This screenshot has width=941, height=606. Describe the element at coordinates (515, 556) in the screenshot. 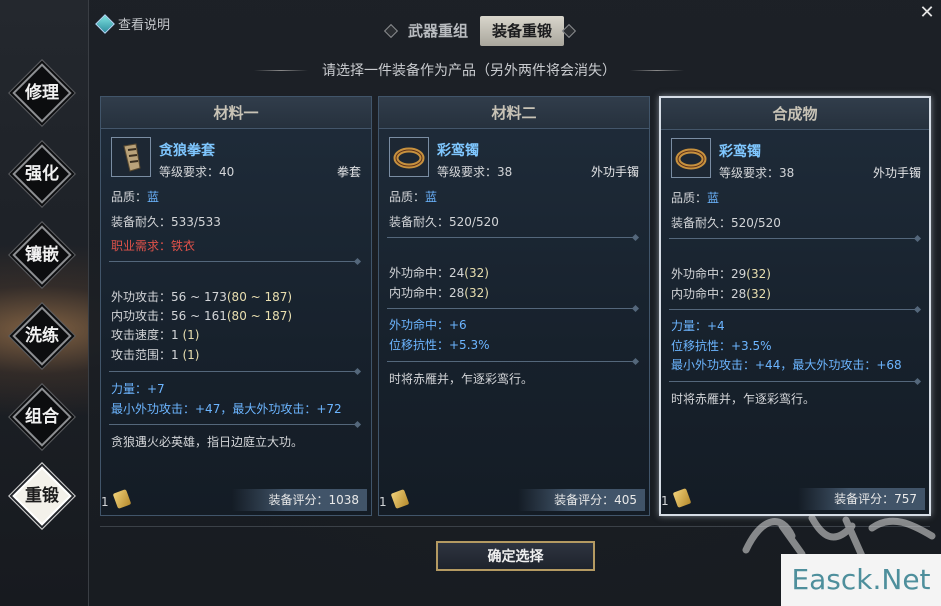

I see `confirm-selection-button: 确定选择` at that location.